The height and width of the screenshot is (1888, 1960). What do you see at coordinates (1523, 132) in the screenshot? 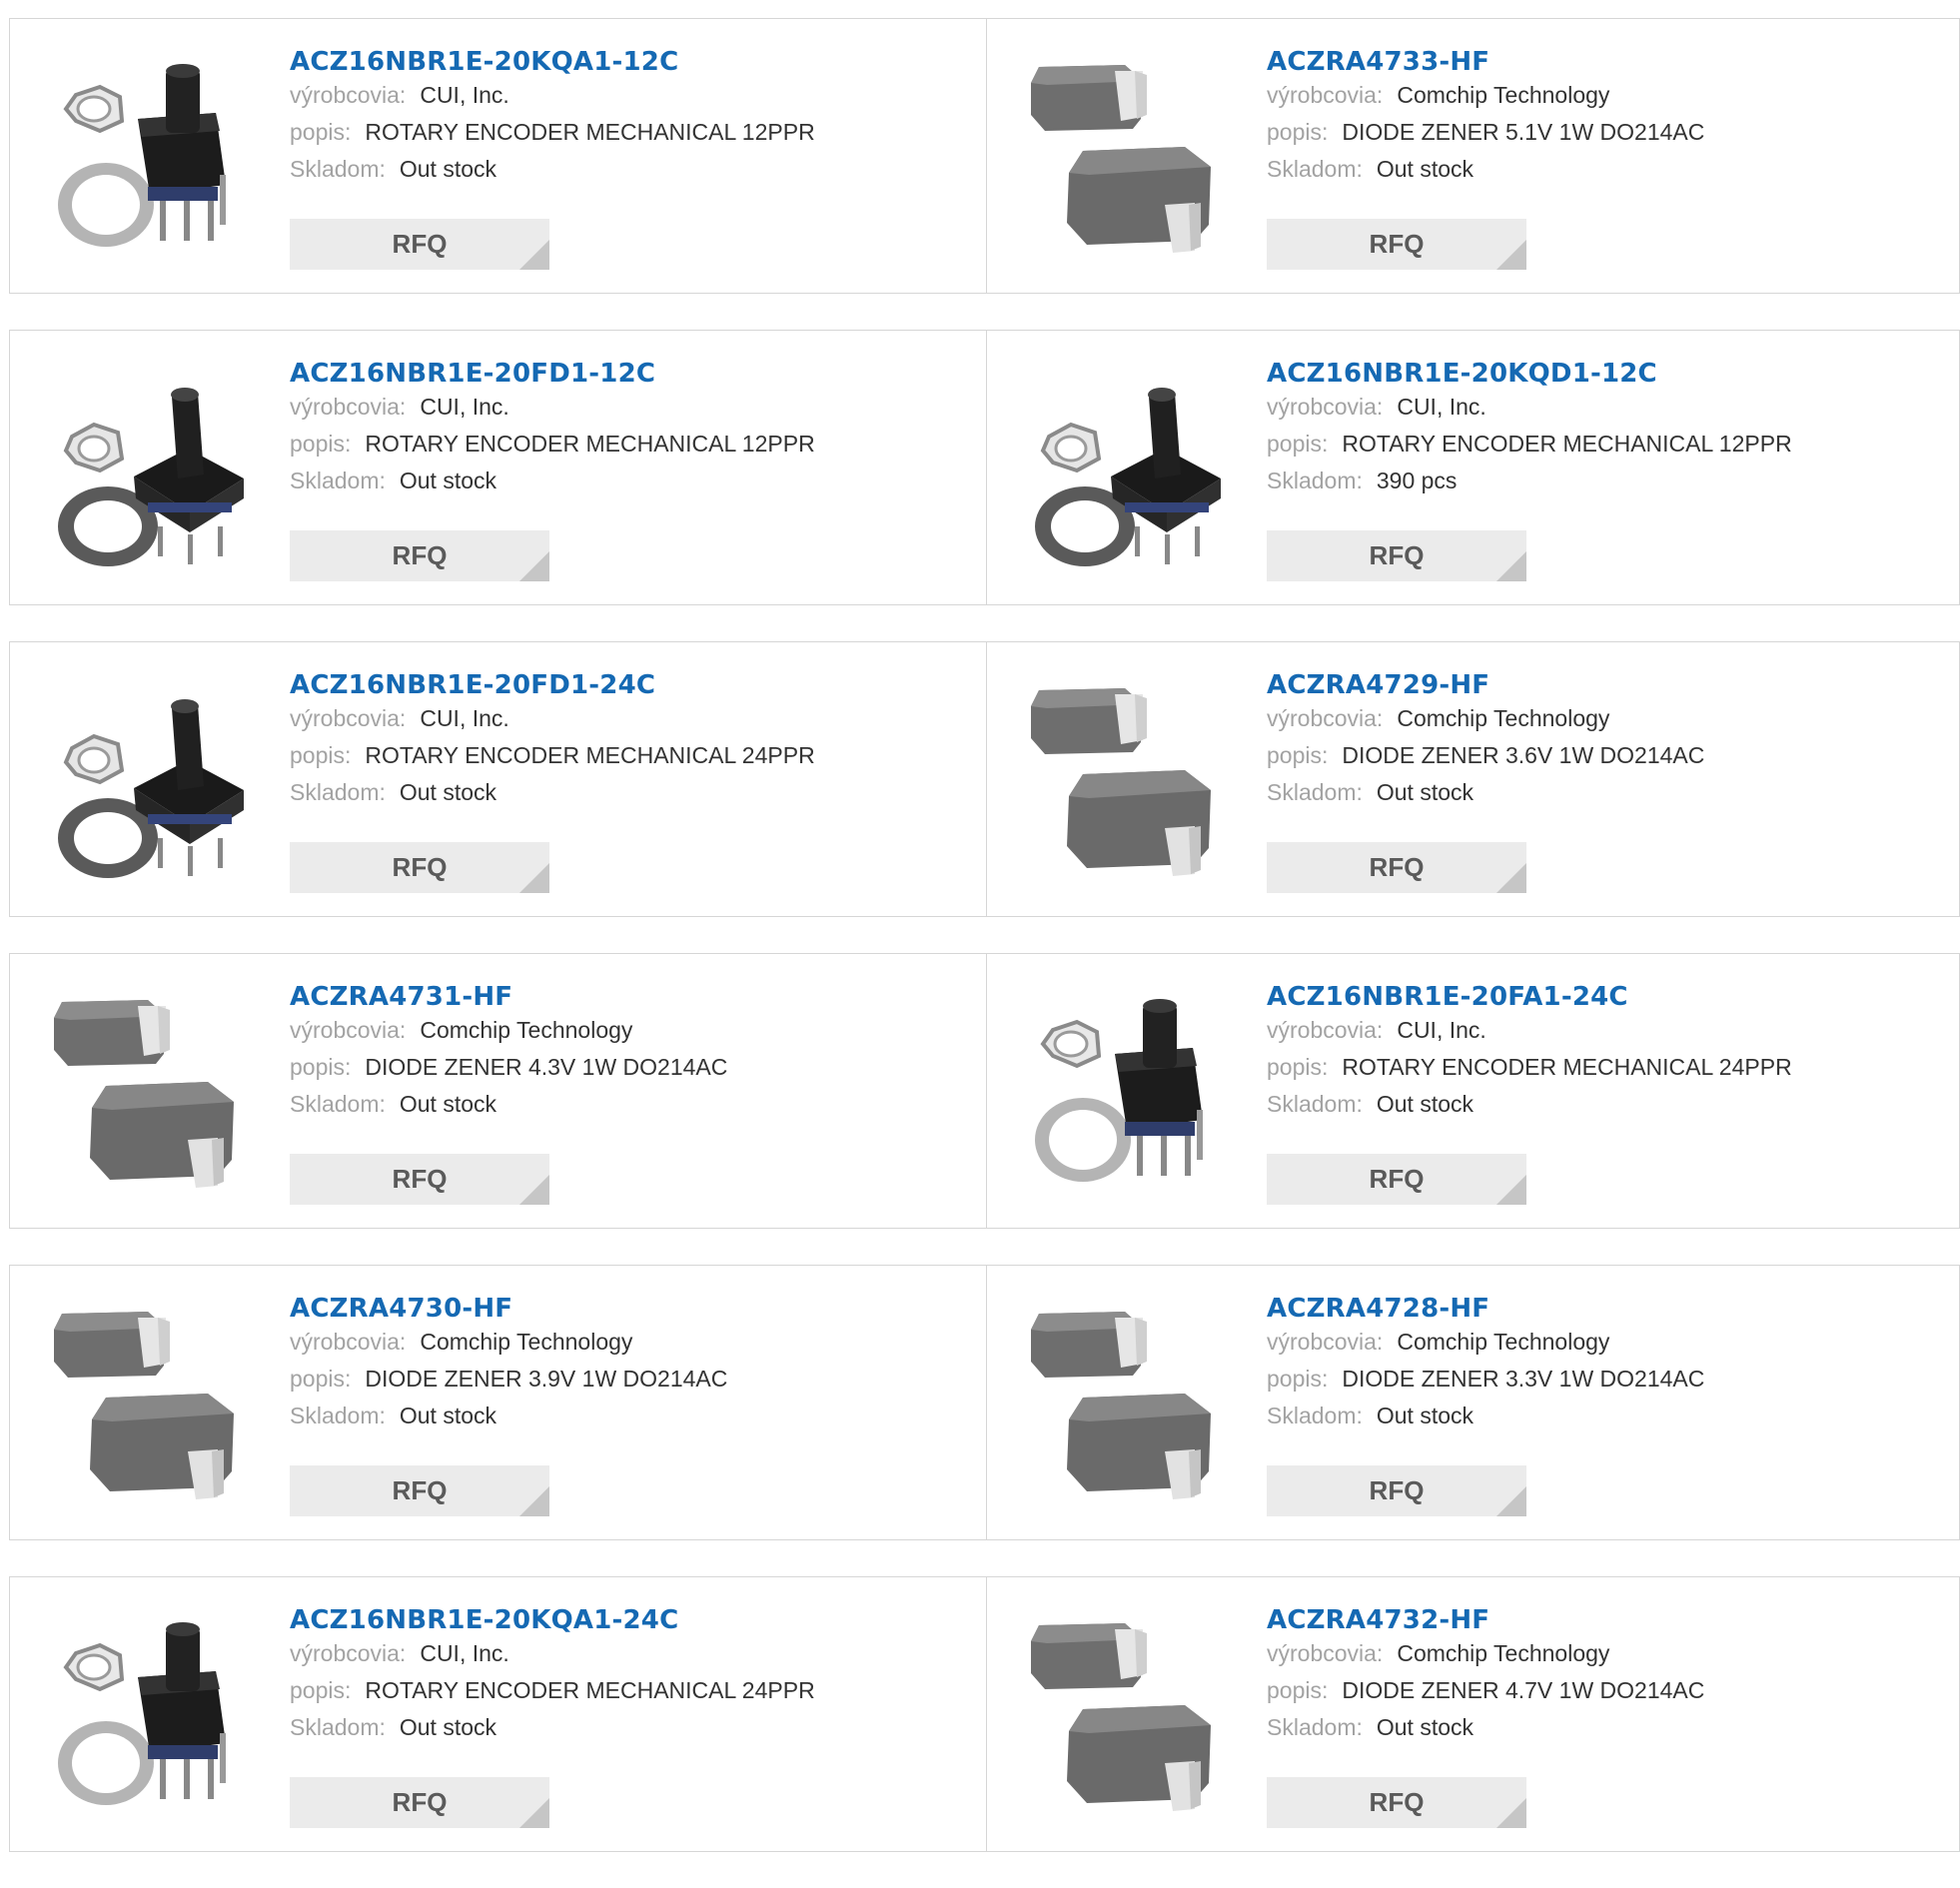
I see `description-value: DIODE ZENER 5.1V 1W DO214AC` at bounding box center [1523, 132].